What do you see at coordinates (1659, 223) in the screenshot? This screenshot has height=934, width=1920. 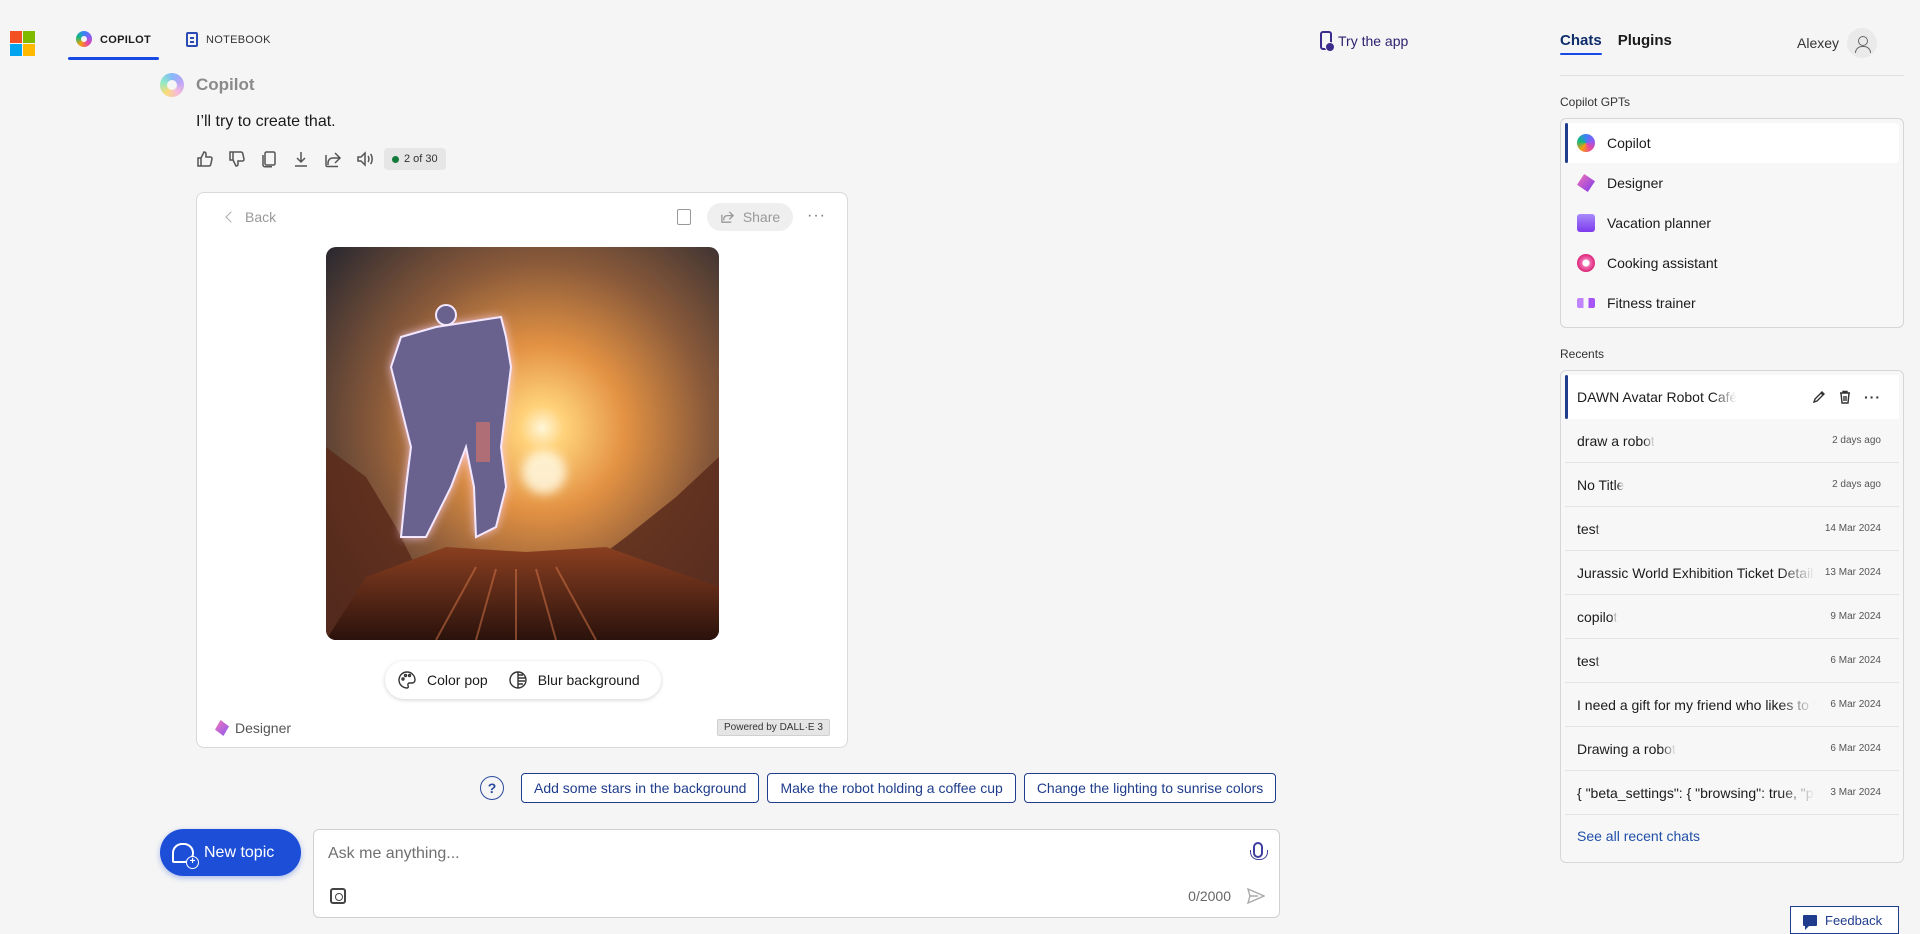 I see `gpt-item-label: Vacation planner` at bounding box center [1659, 223].